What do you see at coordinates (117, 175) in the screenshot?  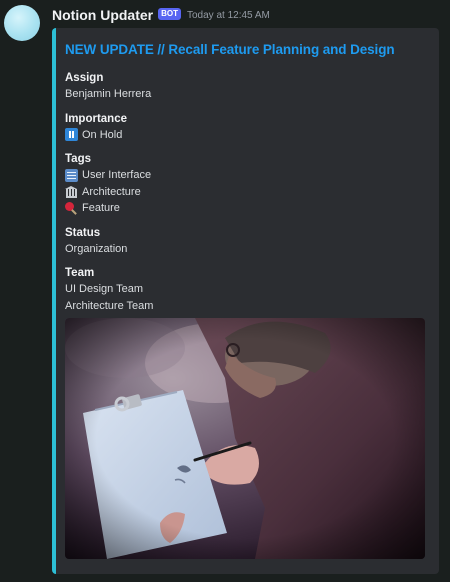 I see `tag-label-user-interface: User Interface` at bounding box center [117, 175].